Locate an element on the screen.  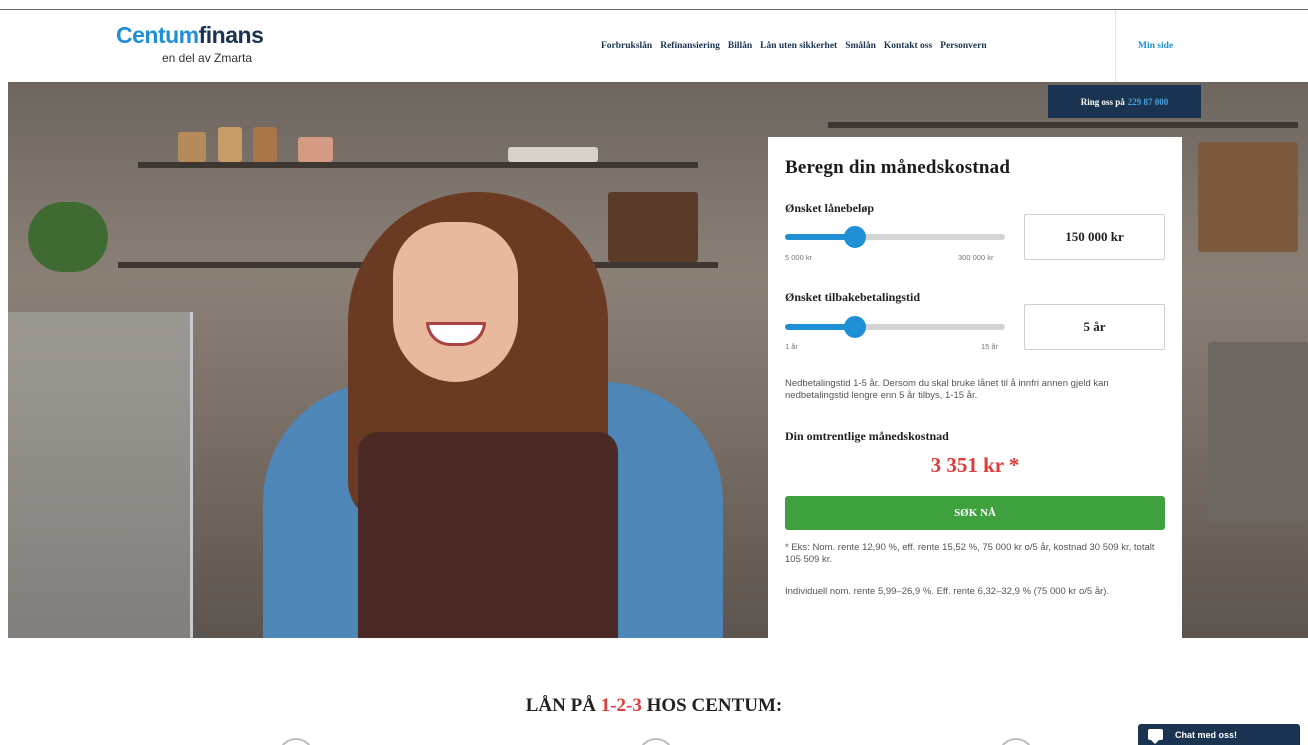
nav-item: Kontakt oss is located at coordinates (908, 46).